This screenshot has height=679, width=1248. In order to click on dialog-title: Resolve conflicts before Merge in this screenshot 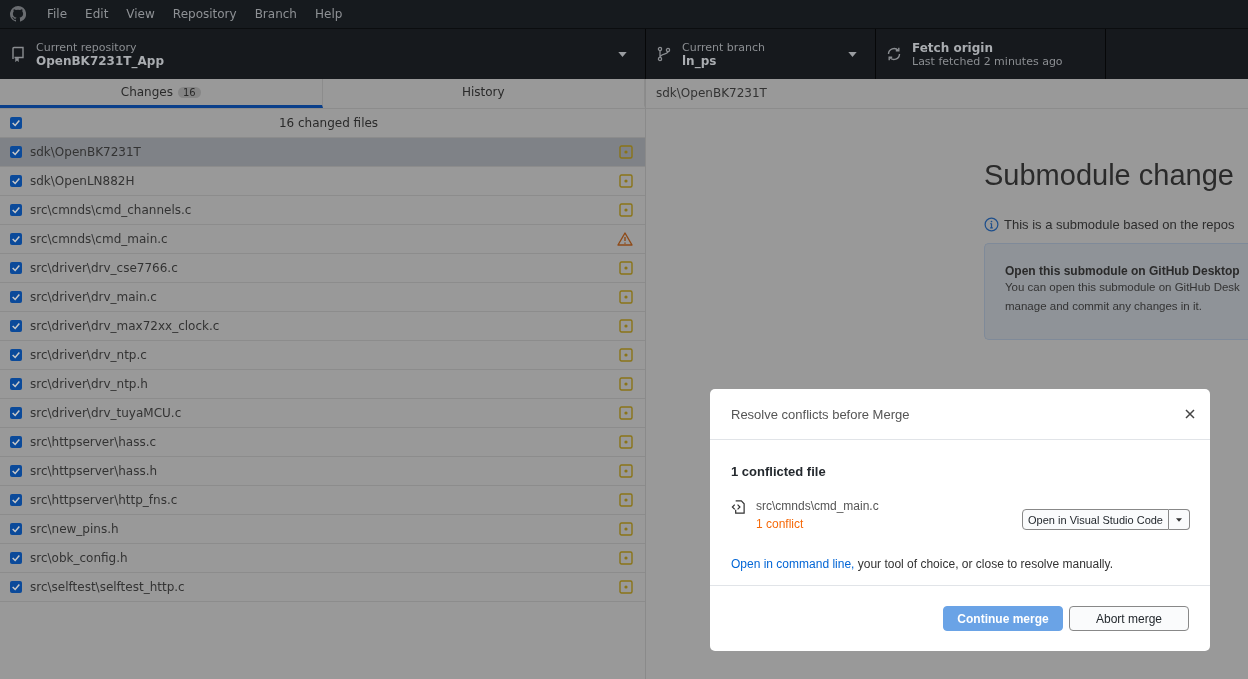, I will do `click(820, 414)`.